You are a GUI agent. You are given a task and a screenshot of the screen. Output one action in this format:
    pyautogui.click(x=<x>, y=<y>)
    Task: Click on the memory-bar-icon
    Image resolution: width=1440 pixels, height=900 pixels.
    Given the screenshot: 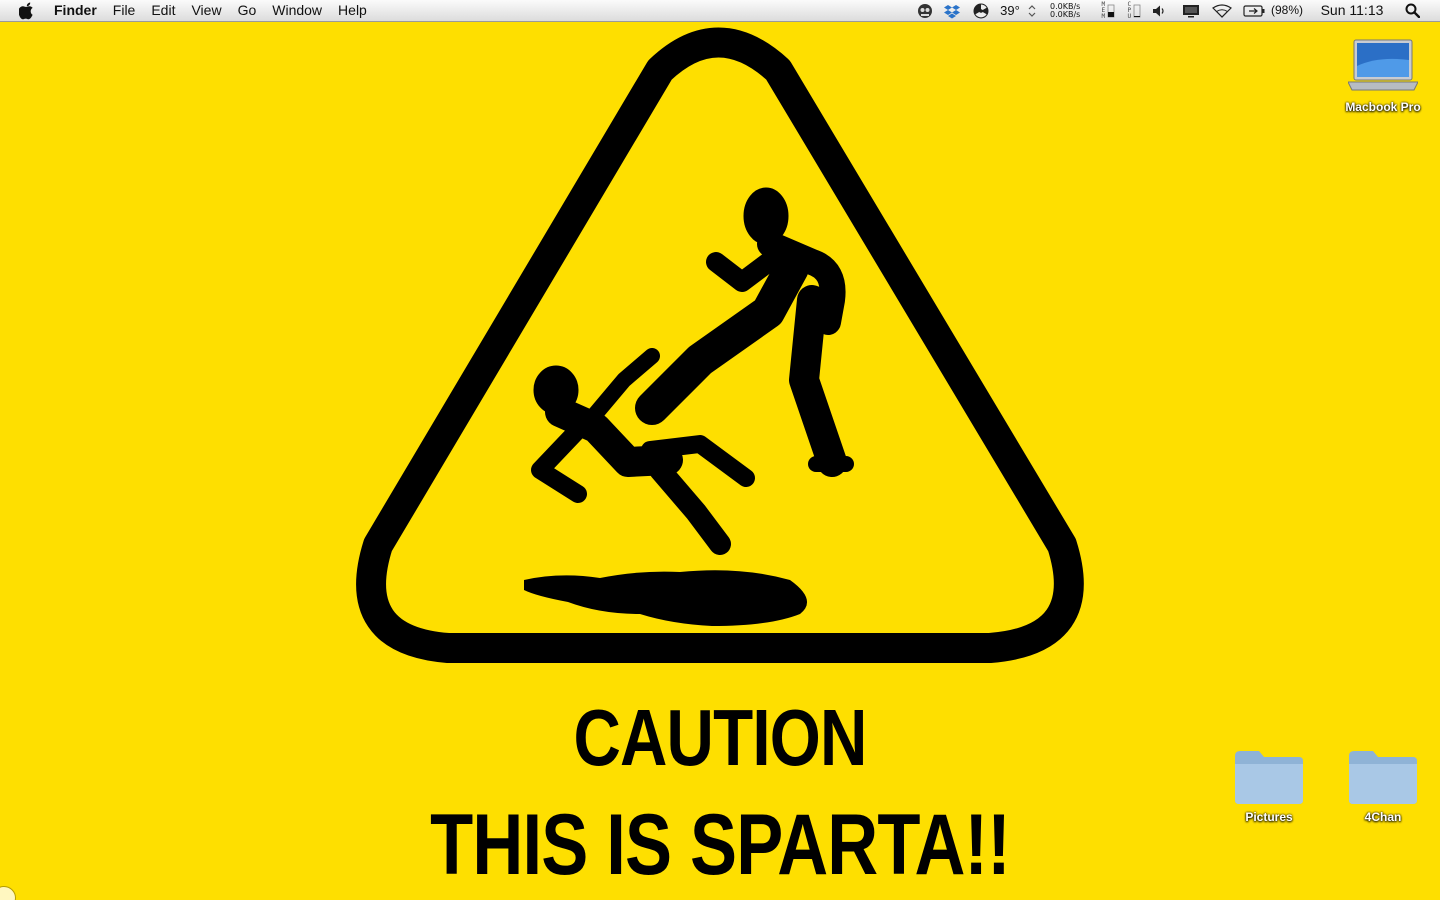 What is the action you would take?
    pyautogui.click(x=1110, y=10)
    